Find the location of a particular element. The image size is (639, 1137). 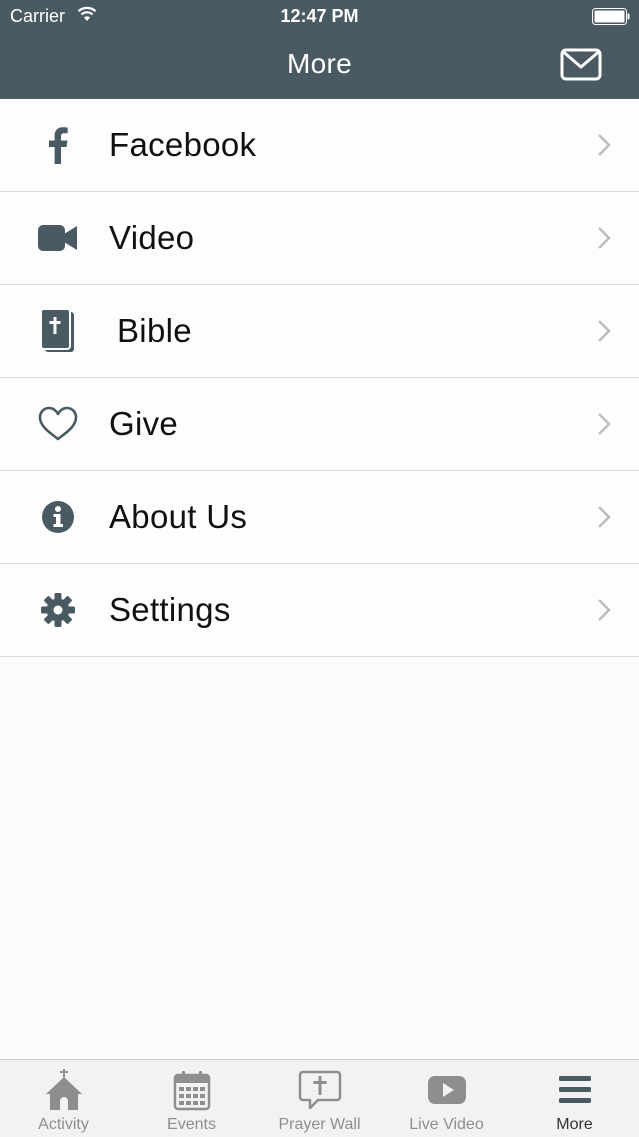

church-icon is located at coordinates (63, 1089).